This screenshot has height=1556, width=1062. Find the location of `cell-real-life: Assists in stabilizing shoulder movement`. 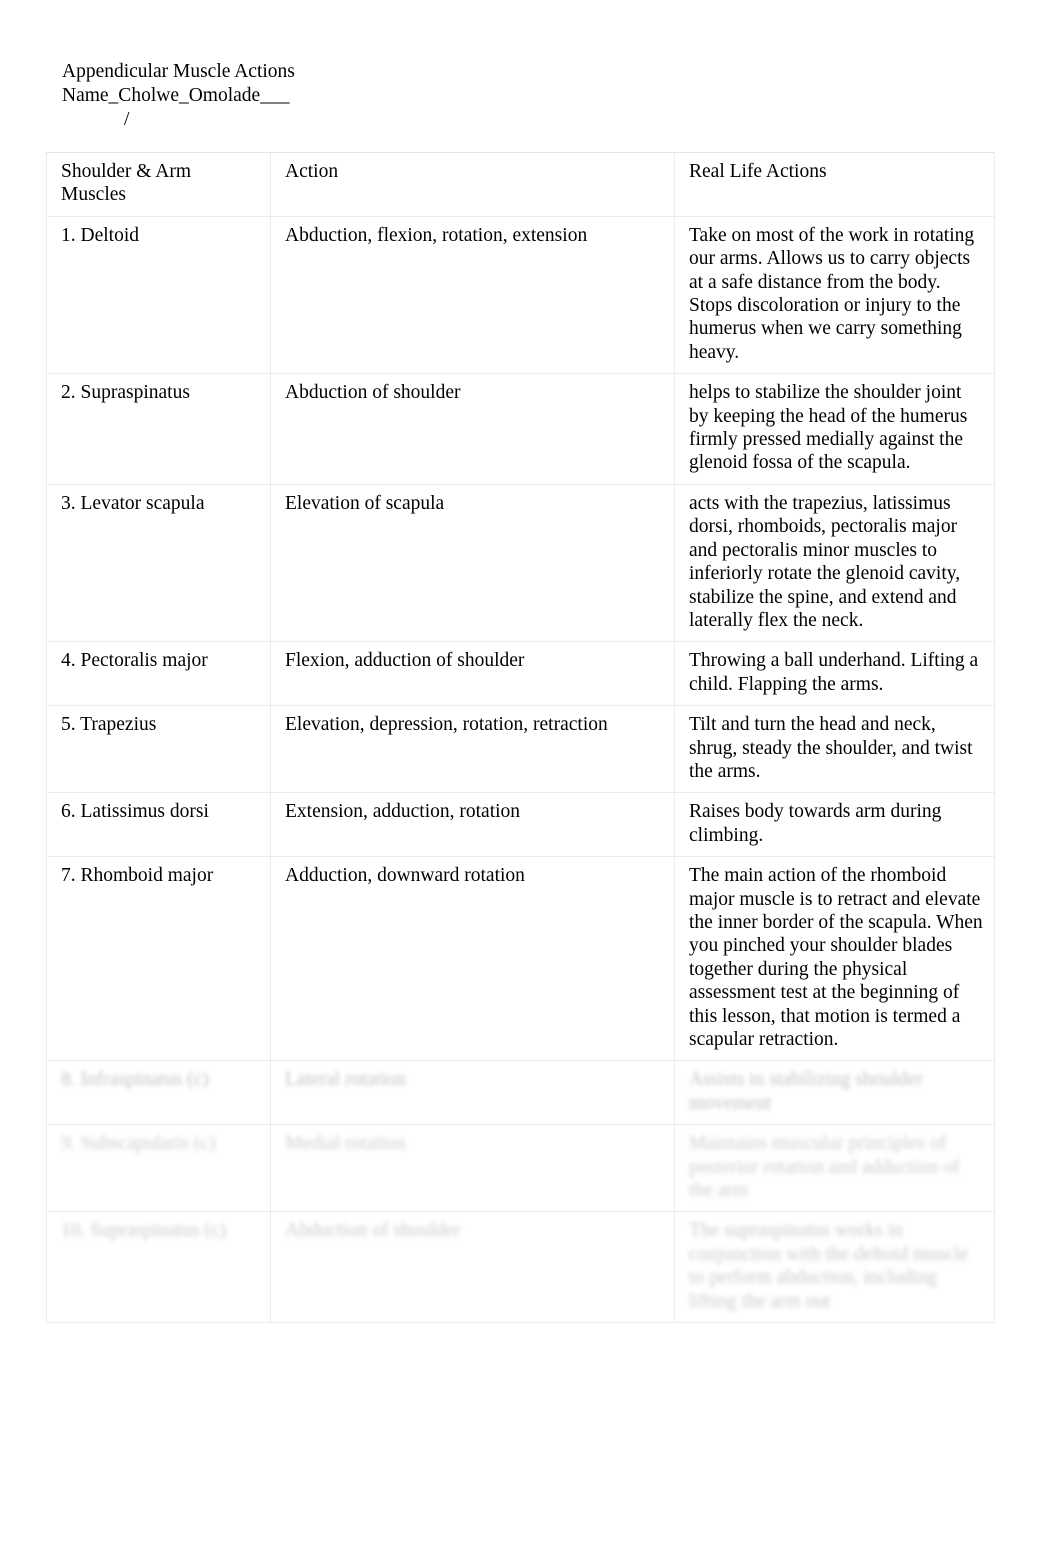

cell-real-life: Assists in stabilizing shoulder movement is located at coordinates (834, 1093).